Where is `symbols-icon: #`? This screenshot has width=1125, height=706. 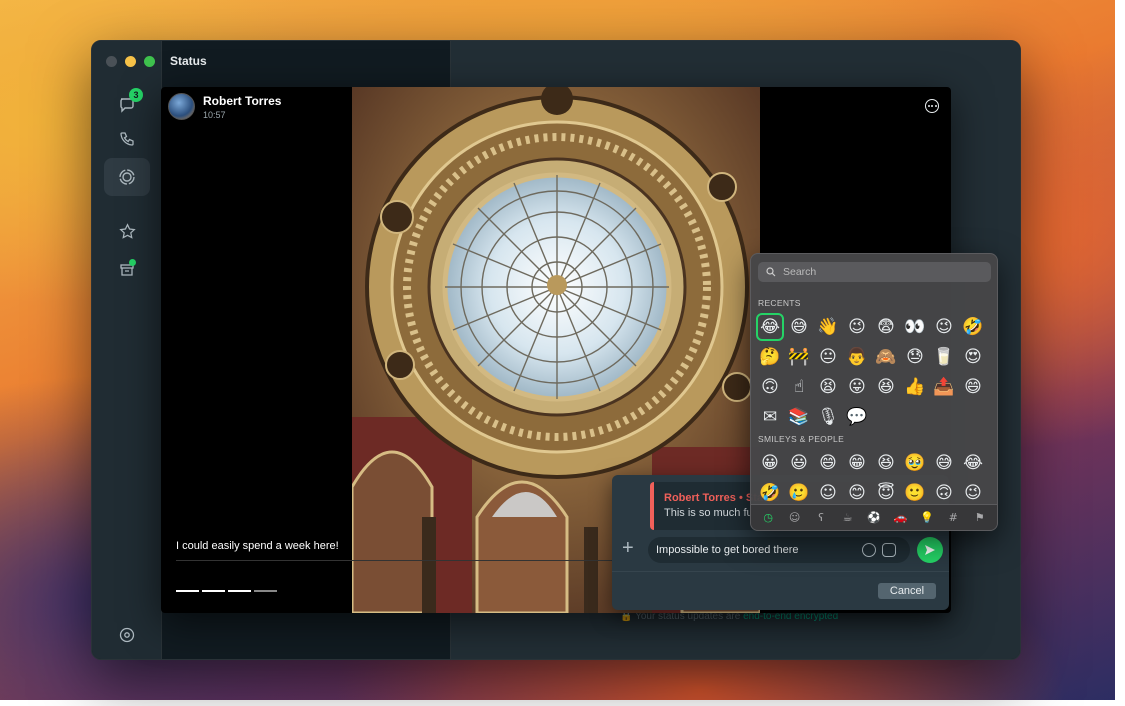 symbols-icon: # is located at coordinates (953, 518).